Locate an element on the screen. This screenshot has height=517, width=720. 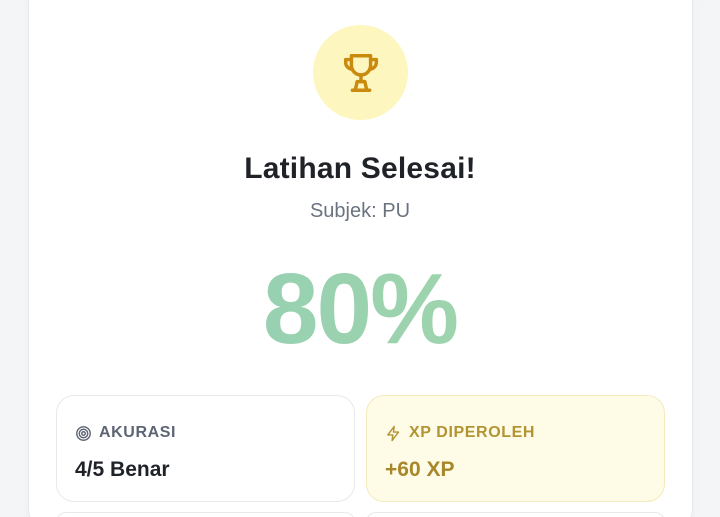
xp-value: +60 XP is located at coordinates (420, 469).